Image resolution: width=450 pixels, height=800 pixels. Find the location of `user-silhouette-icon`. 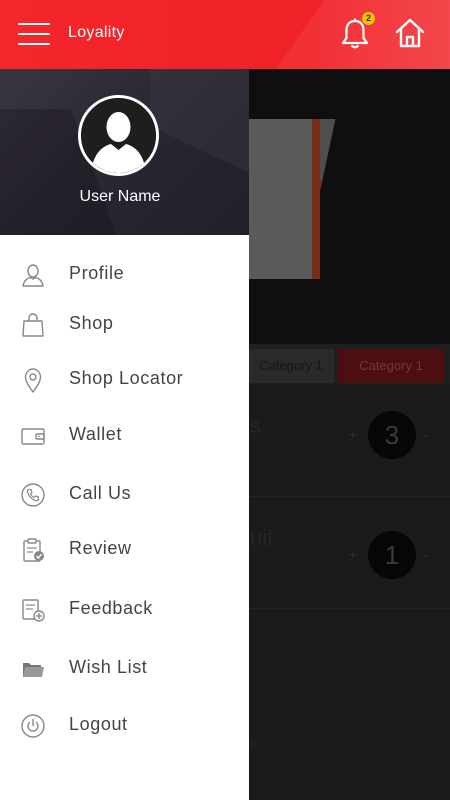

user-silhouette-icon is located at coordinates (118, 135).